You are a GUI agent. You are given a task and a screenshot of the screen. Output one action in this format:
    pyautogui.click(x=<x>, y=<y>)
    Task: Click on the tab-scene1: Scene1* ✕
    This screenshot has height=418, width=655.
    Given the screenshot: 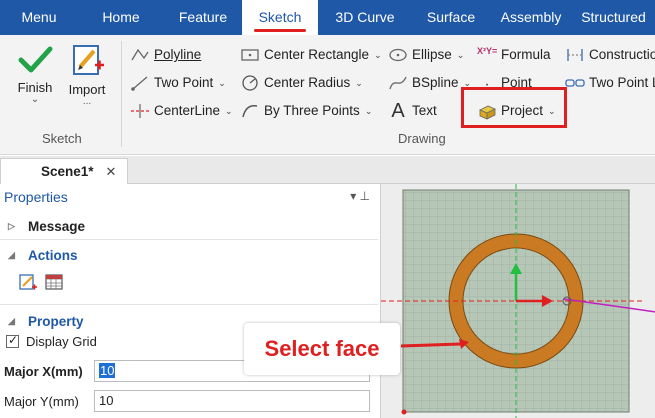 What is the action you would take?
    pyautogui.click(x=64, y=171)
    